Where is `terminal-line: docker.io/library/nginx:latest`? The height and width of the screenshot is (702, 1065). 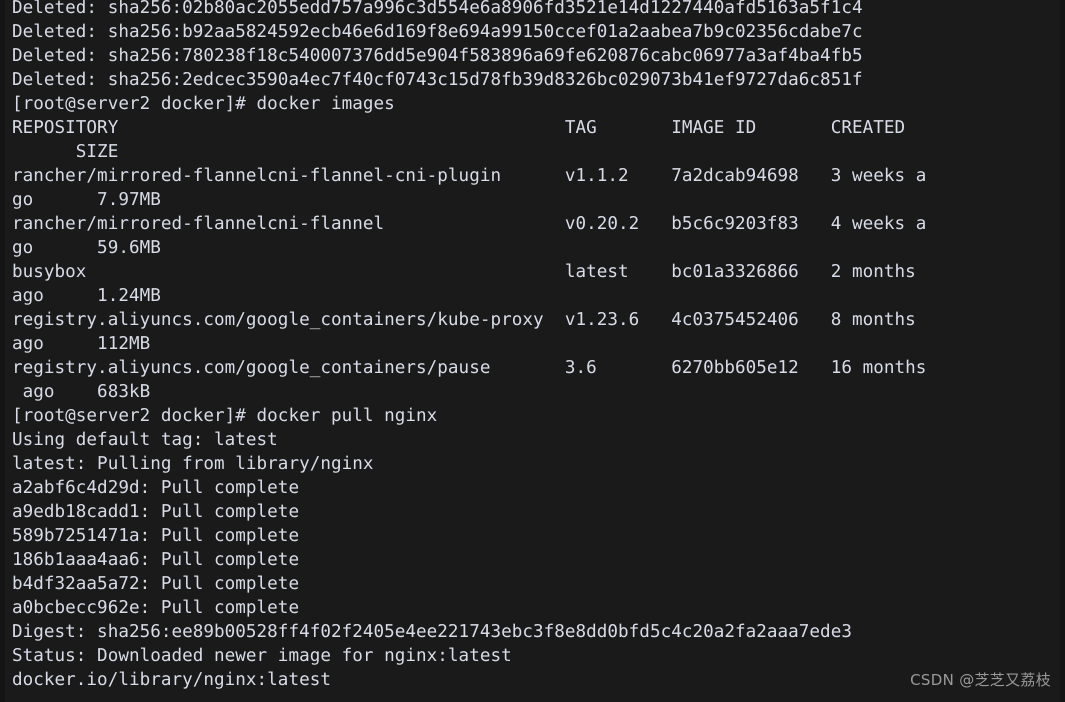
terminal-line: docker.io/library/nginx:latest is located at coordinates (171, 680).